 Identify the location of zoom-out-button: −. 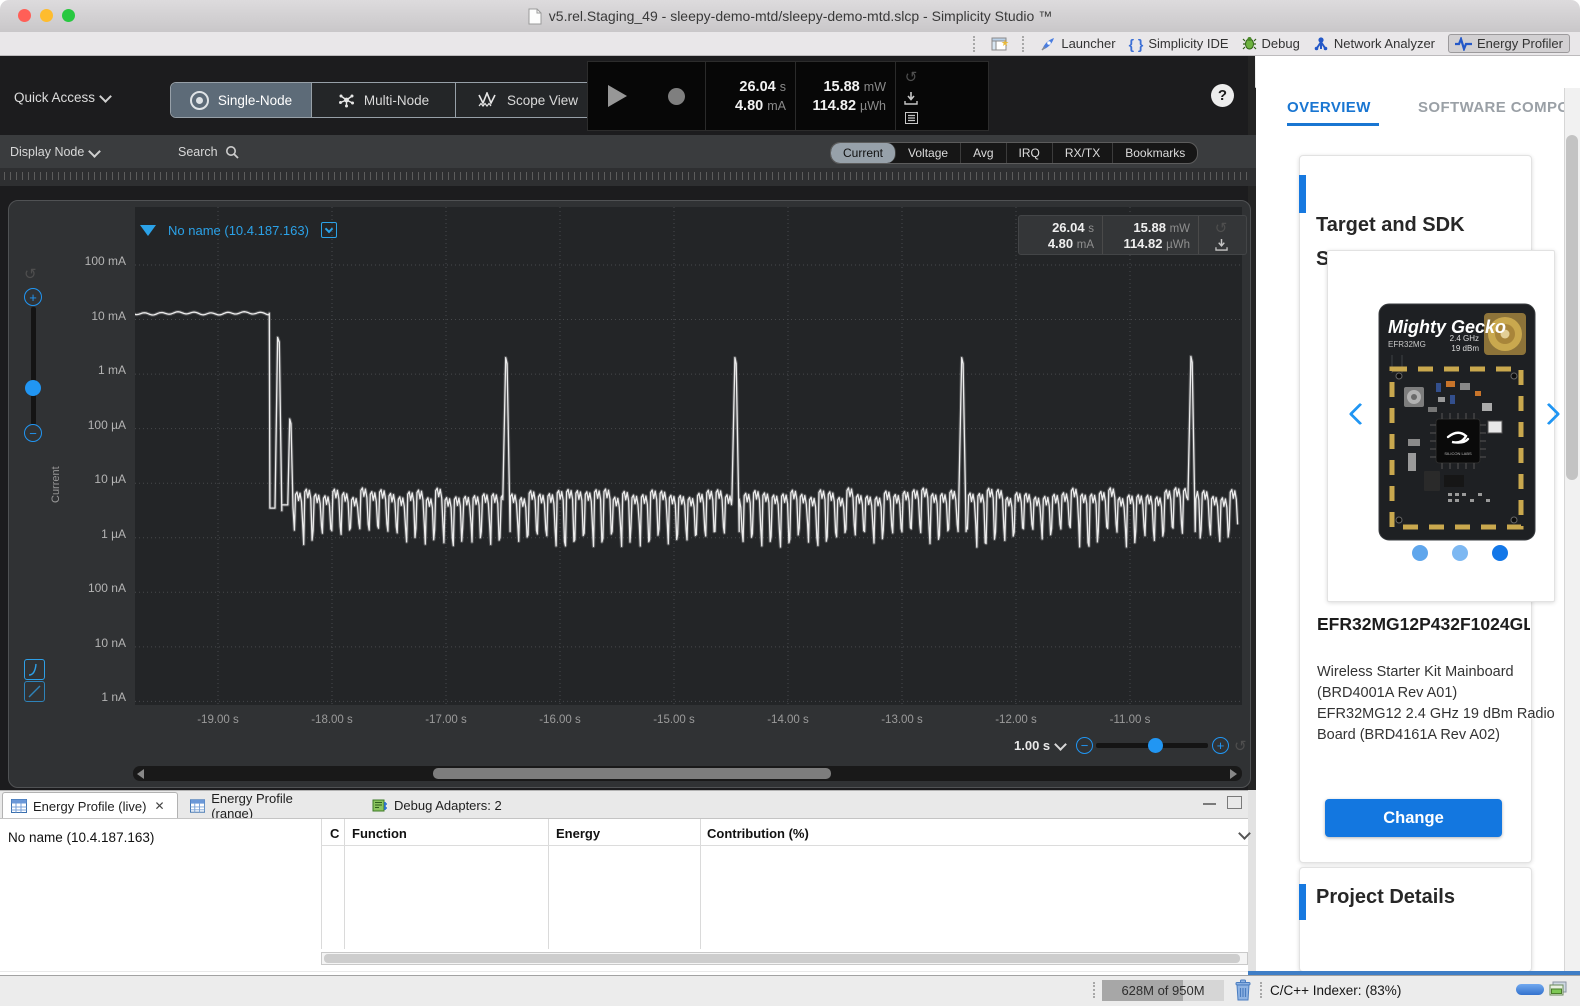
(33, 433).